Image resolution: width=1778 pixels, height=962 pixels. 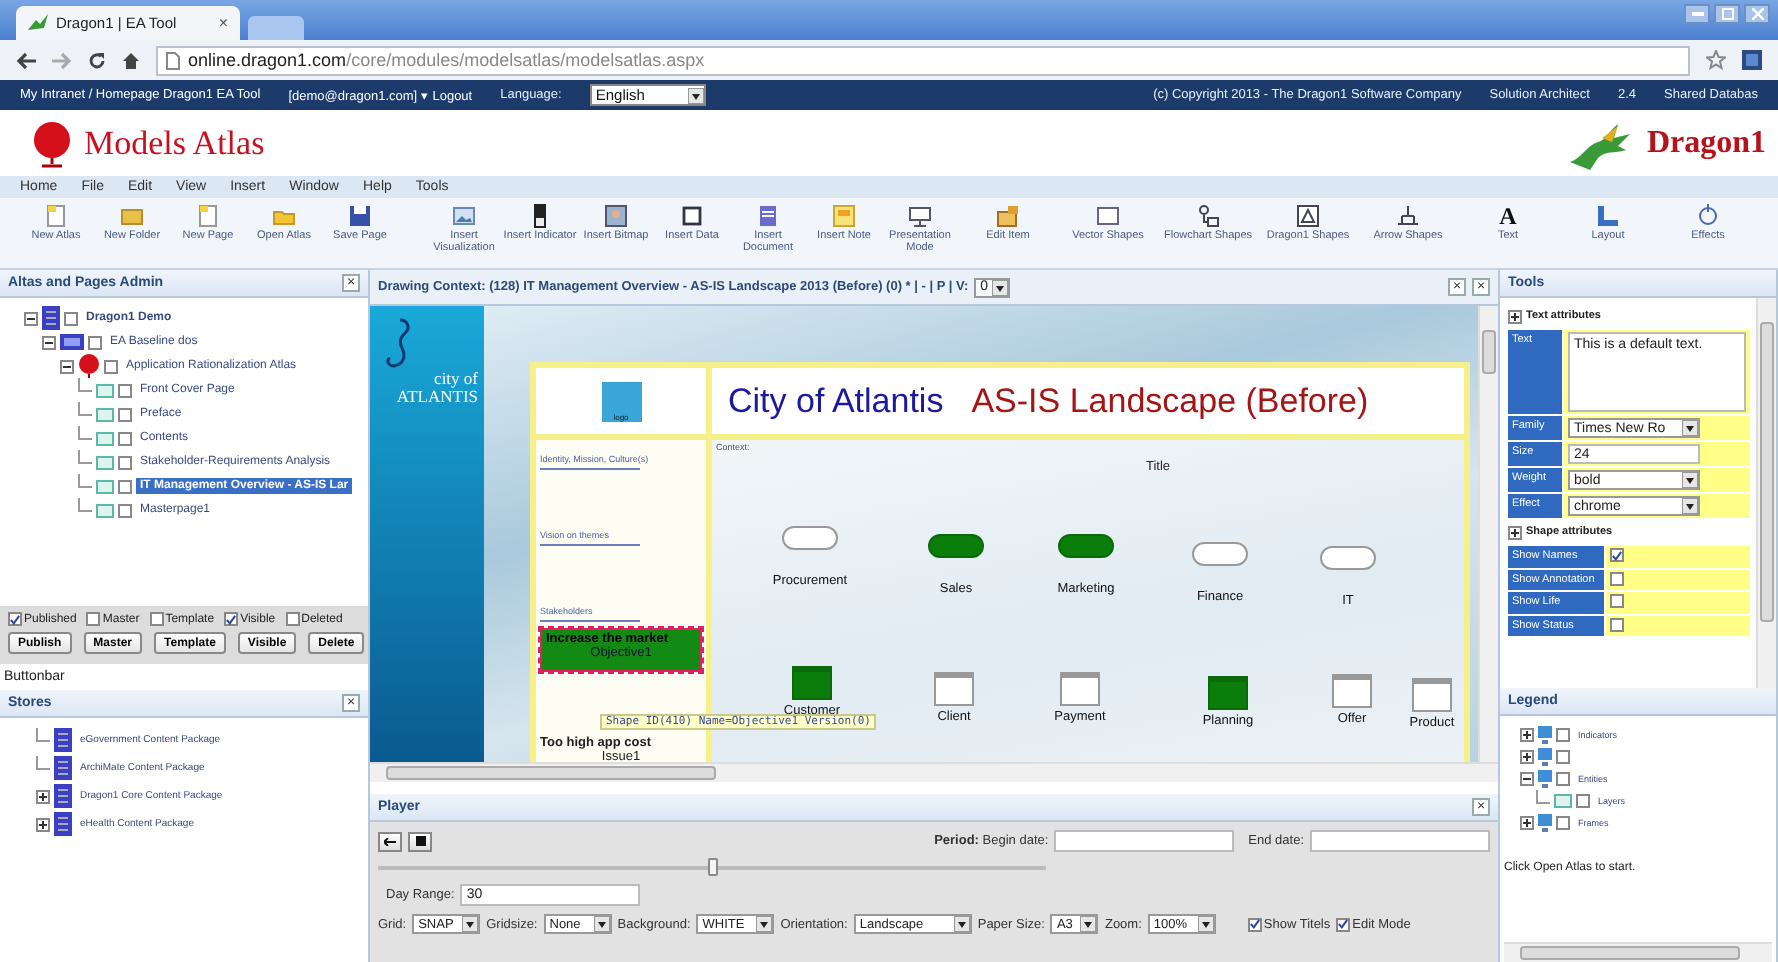 I want to click on globe-logo-icon, so click(x=52, y=143).